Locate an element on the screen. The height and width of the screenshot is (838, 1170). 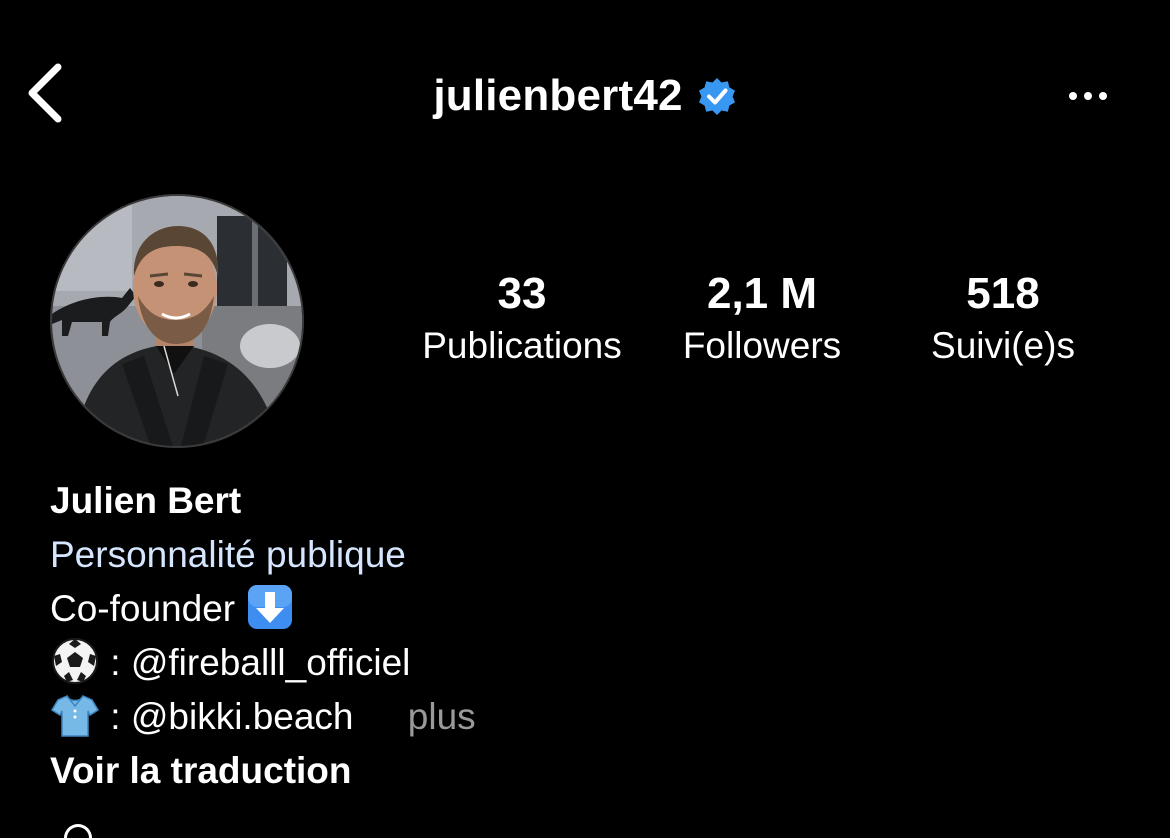
avatar-photo is located at coordinates (177, 321).